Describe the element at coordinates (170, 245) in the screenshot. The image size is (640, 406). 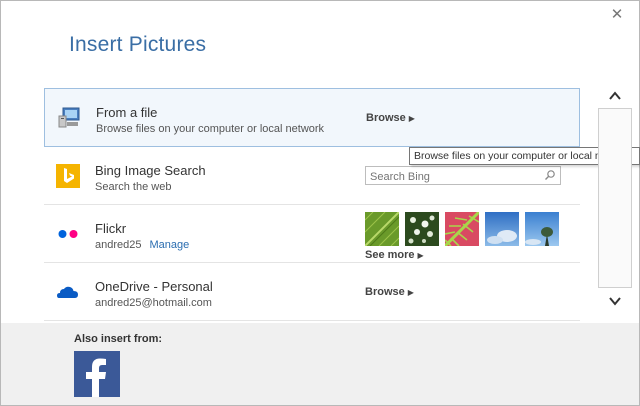
I see `manage-link: Manage` at that location.